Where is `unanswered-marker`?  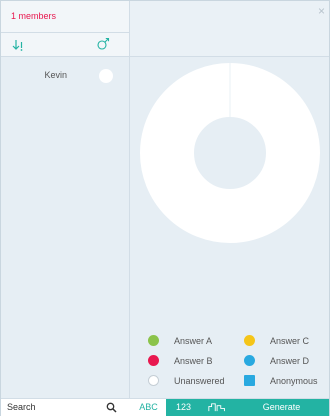 unanswered-marker is located at coordinates (153, 380).